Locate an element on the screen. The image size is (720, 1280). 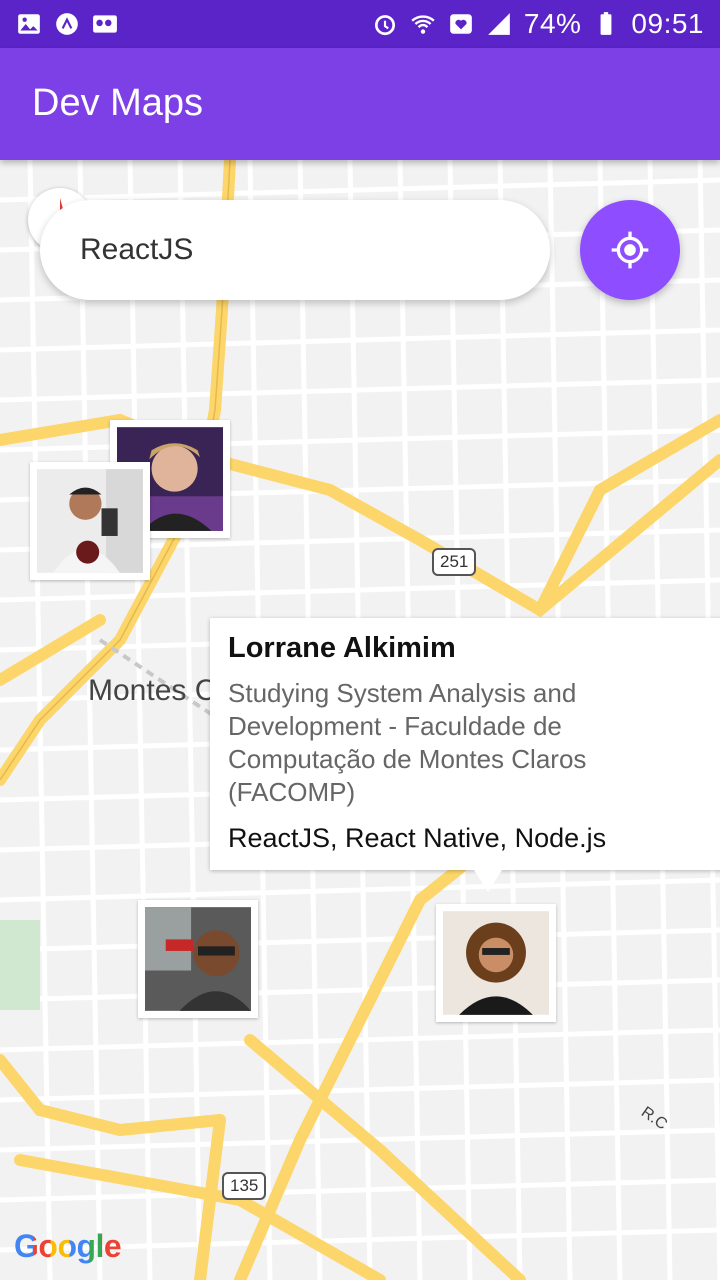
locate-button is located at coordinates (630, 250).